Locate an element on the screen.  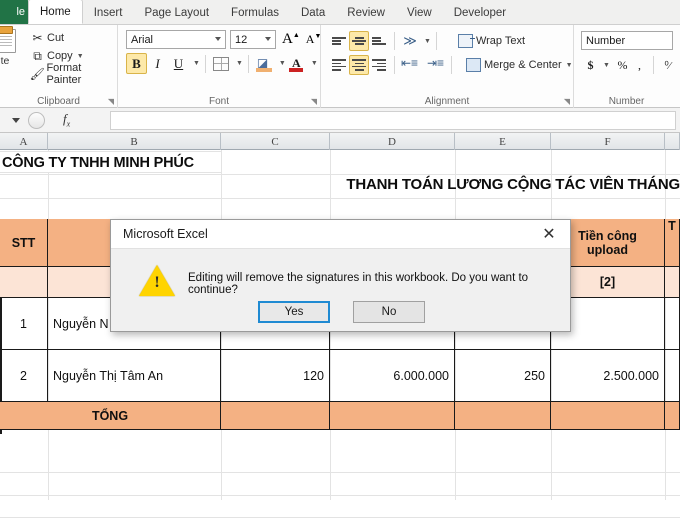
row1-stt: 1 is located at coordinates (24, 324).